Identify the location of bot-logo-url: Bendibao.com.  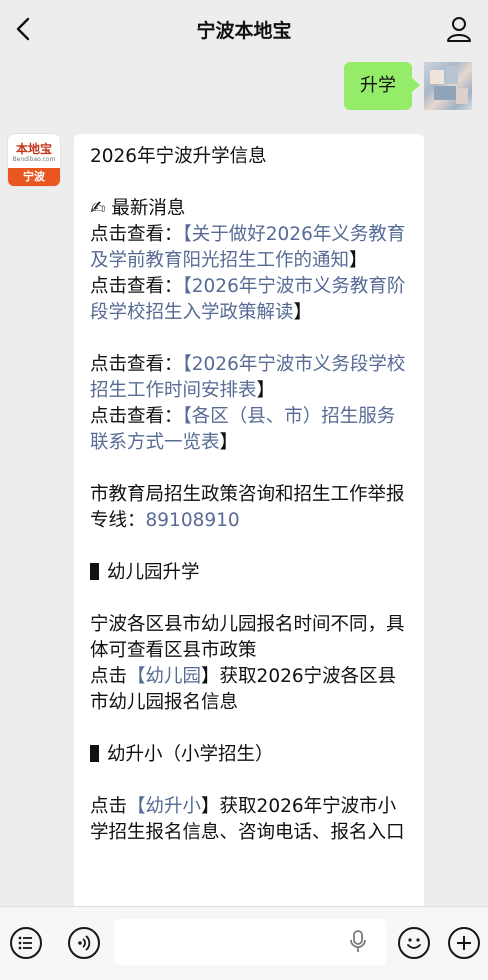
(34, 159).